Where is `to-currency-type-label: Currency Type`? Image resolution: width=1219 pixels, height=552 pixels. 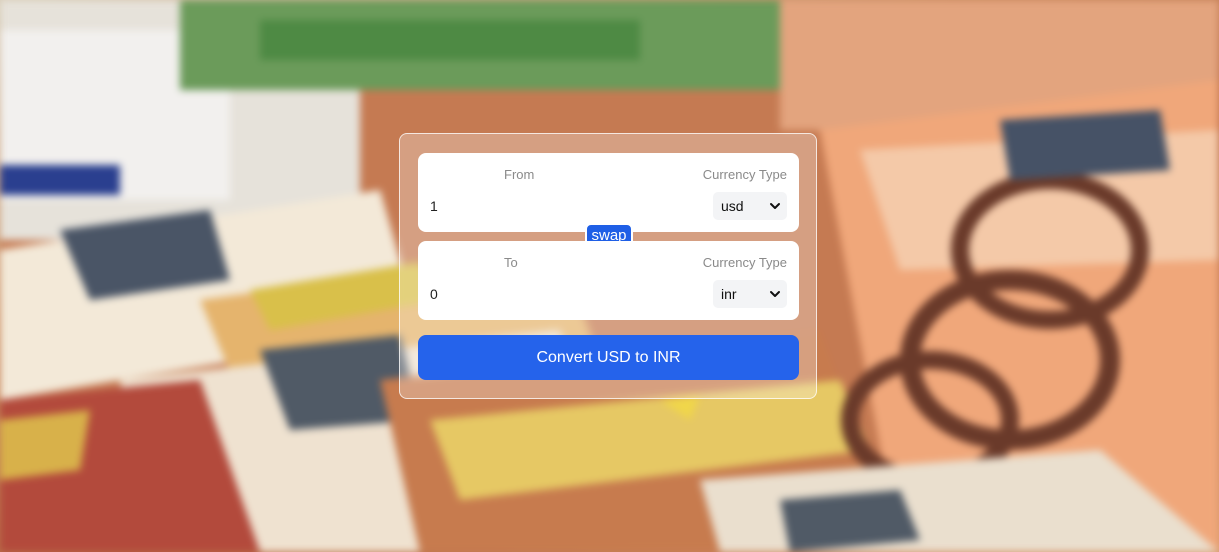 to-currency-type-label: Currency Type is located at coordinates (744, 262).